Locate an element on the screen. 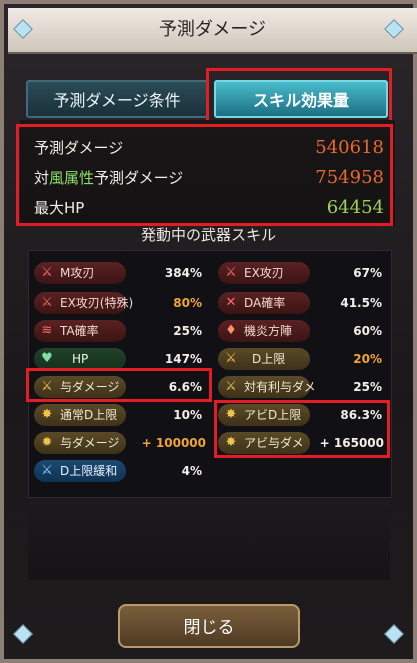 This screenshot has width=417, height=663. window-title: 予測ダメージ is located at coordinates (212, 31).